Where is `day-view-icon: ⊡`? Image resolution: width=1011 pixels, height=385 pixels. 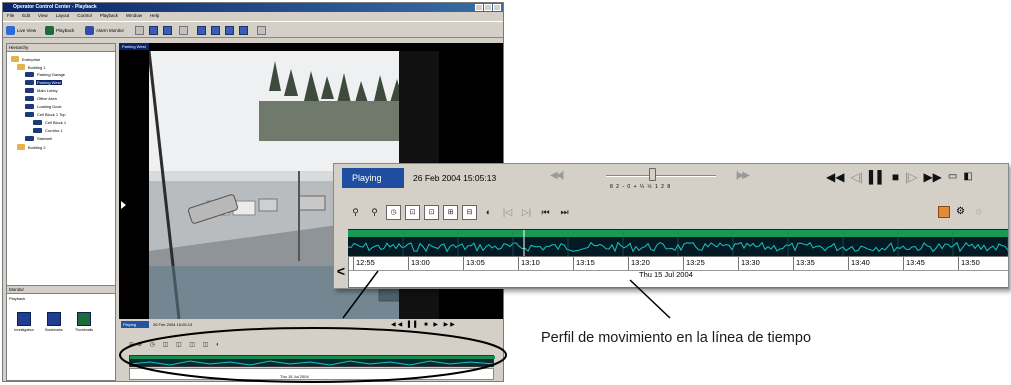
day-view-icon: ⊡ is located at coordinates (412, 212).